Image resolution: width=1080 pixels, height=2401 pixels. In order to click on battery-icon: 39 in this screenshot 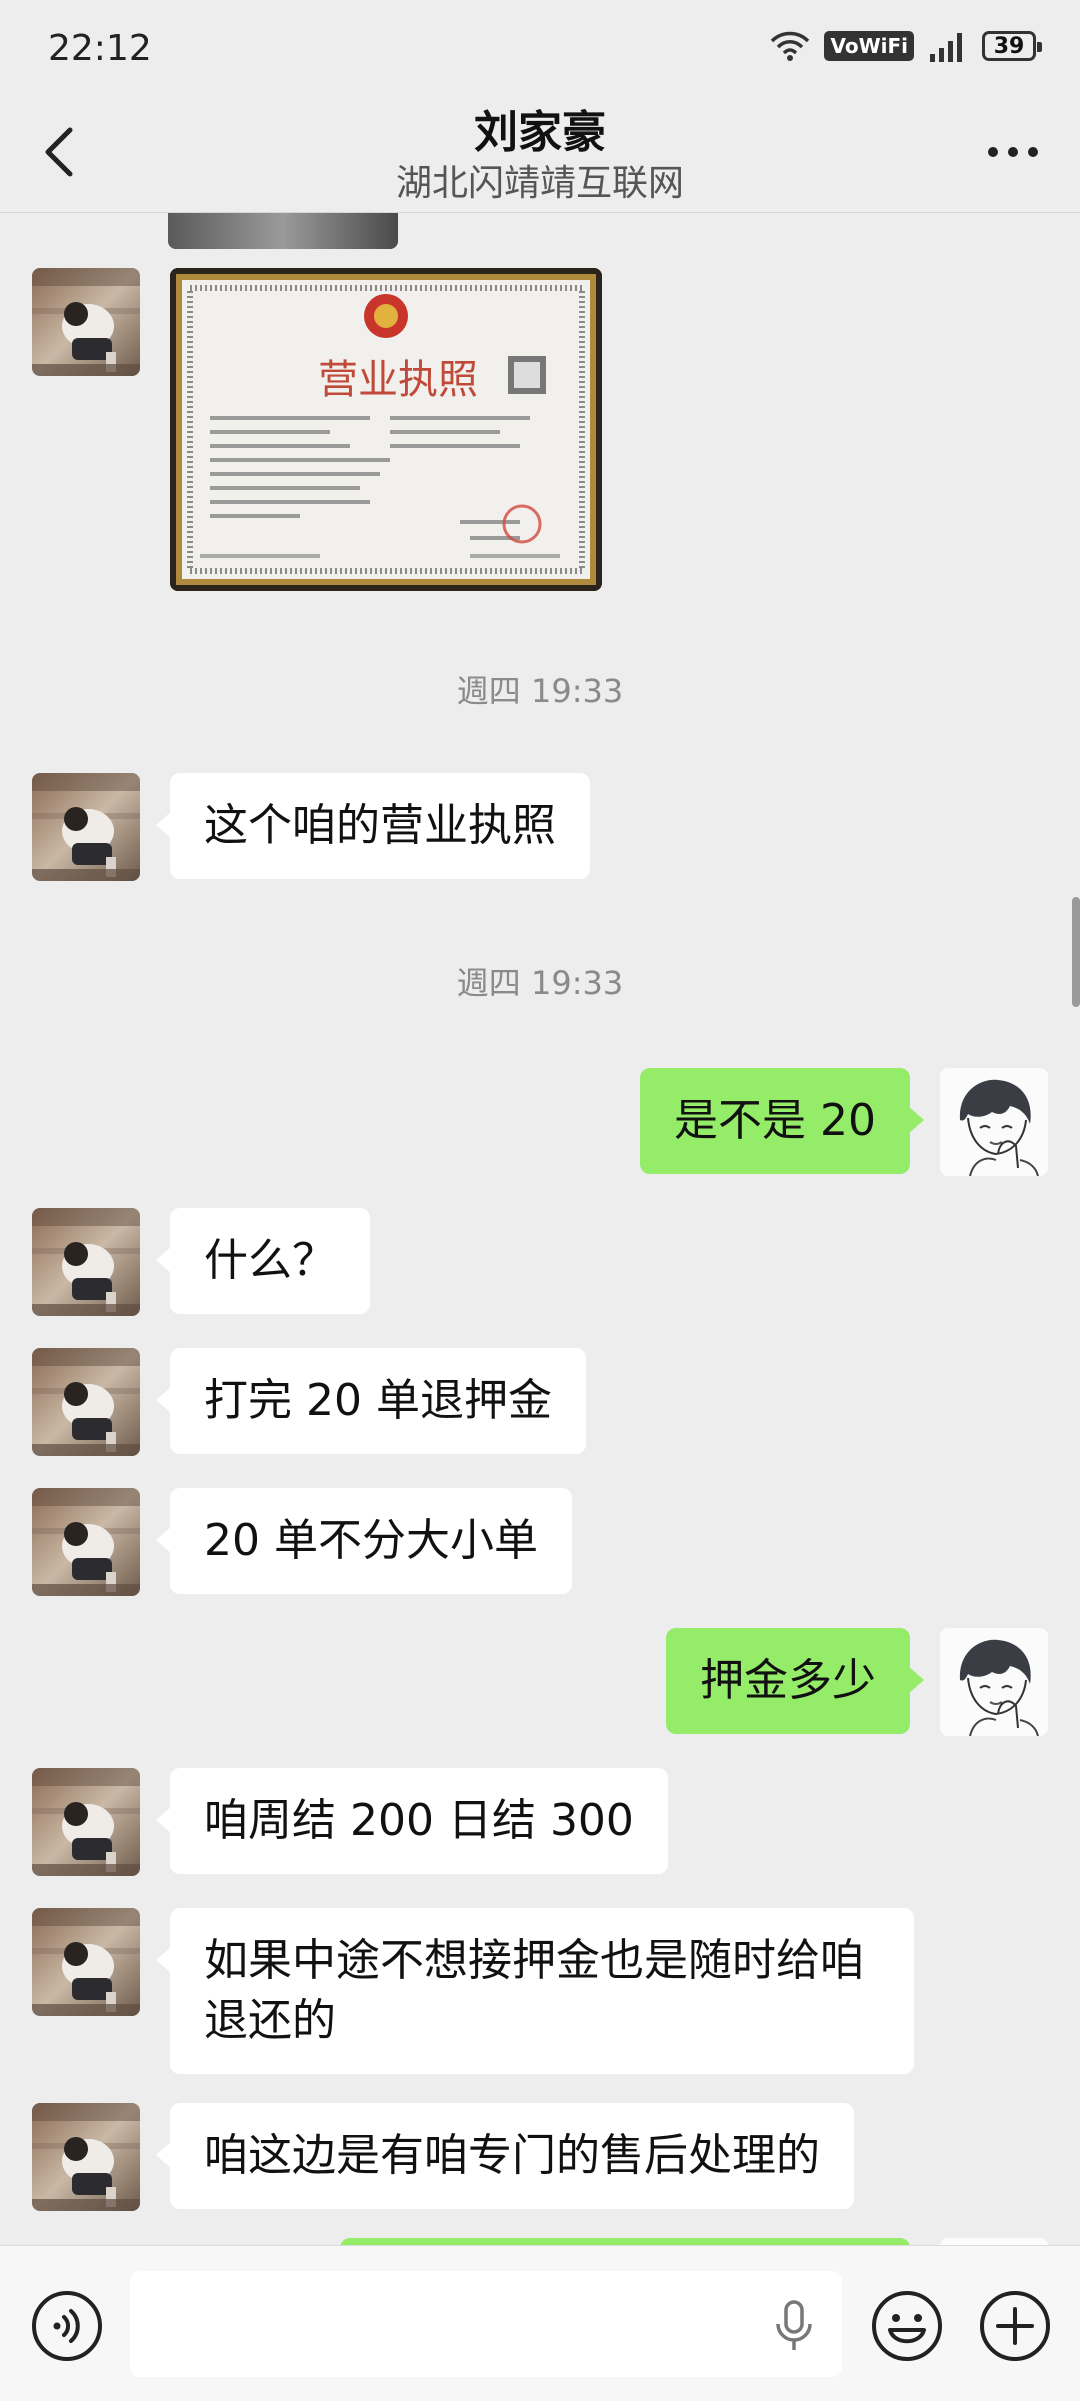, I will do `click(1012, 46)`.